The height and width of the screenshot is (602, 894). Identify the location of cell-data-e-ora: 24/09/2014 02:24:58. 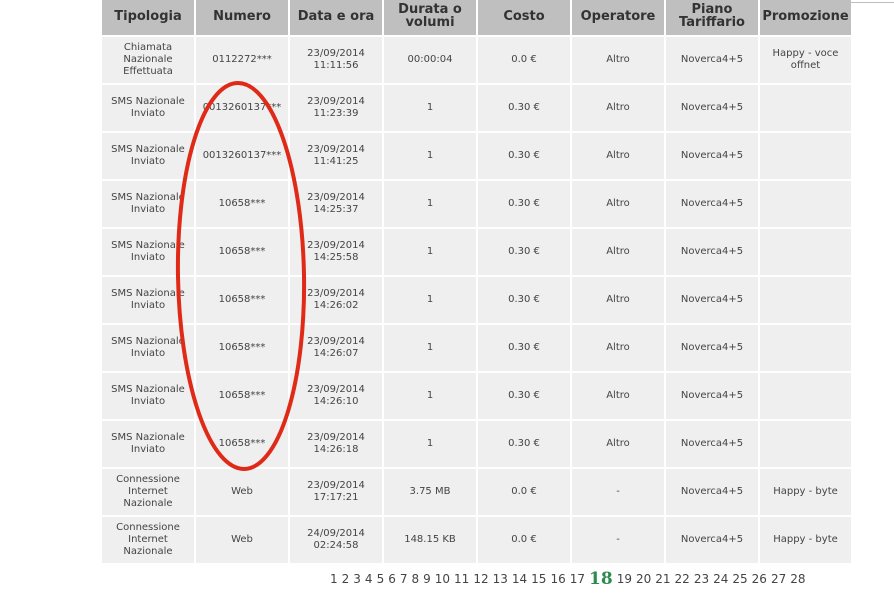
(336, 540).